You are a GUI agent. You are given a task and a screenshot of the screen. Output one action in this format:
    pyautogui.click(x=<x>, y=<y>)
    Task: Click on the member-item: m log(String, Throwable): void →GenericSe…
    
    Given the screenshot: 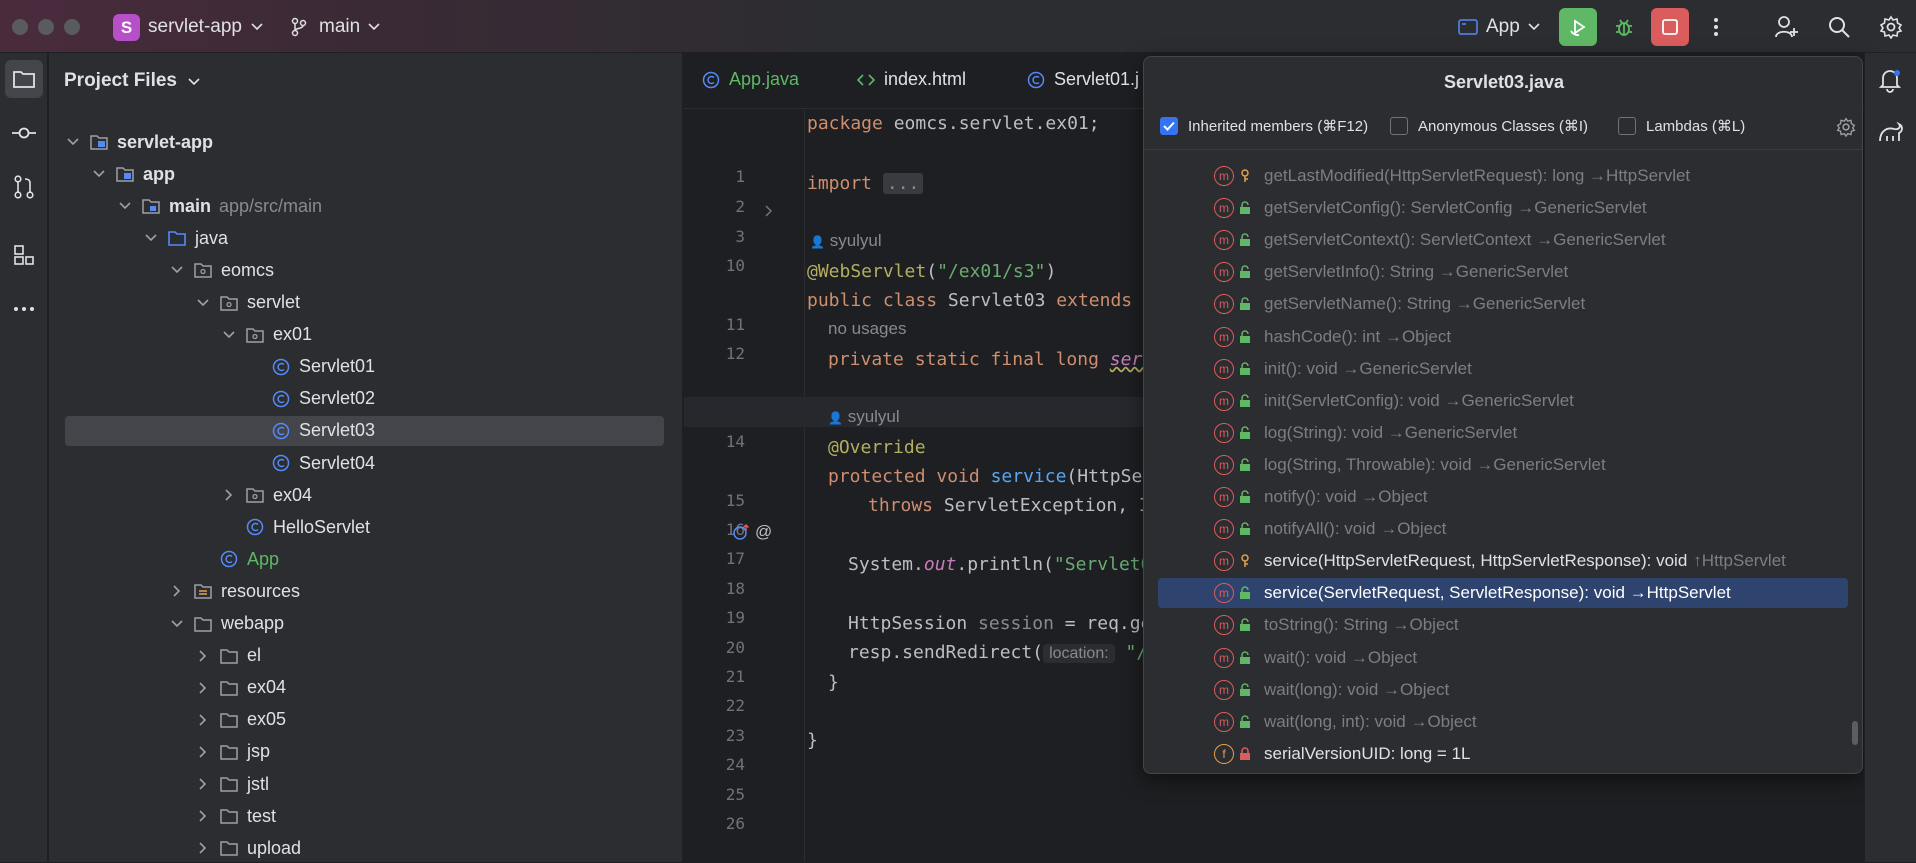 What is the action you would take?
    pyautogui.click(x=1503, y=465)
    